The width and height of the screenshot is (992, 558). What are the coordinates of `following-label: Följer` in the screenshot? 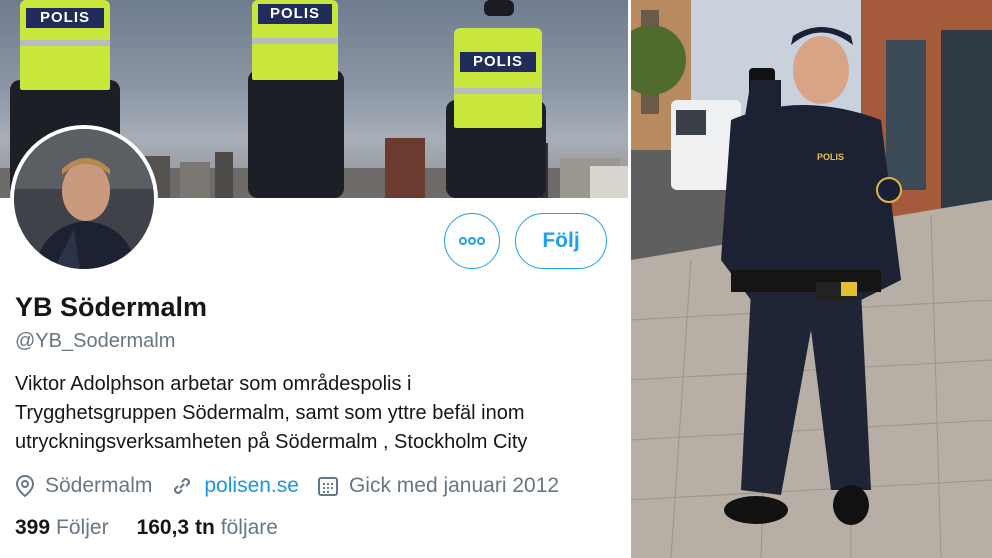 It's located at (82, 527).